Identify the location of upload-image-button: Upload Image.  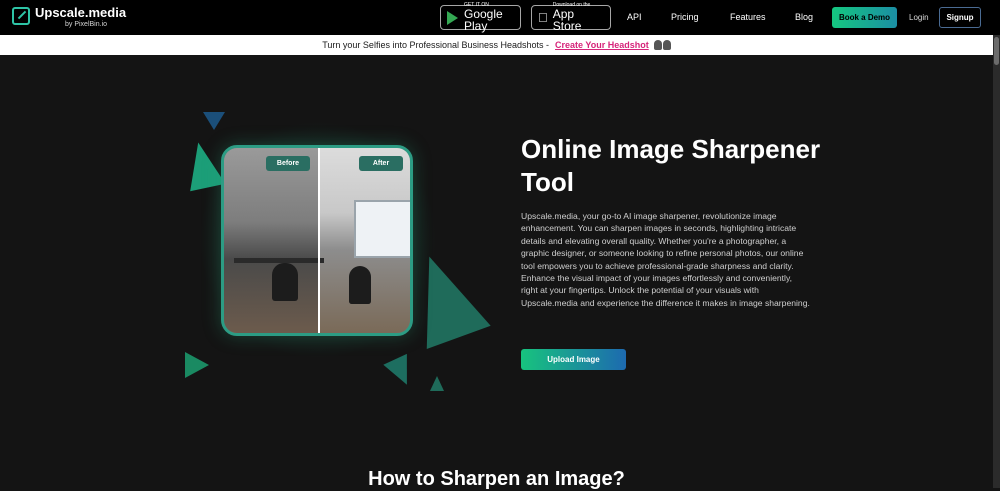
(573, 359).